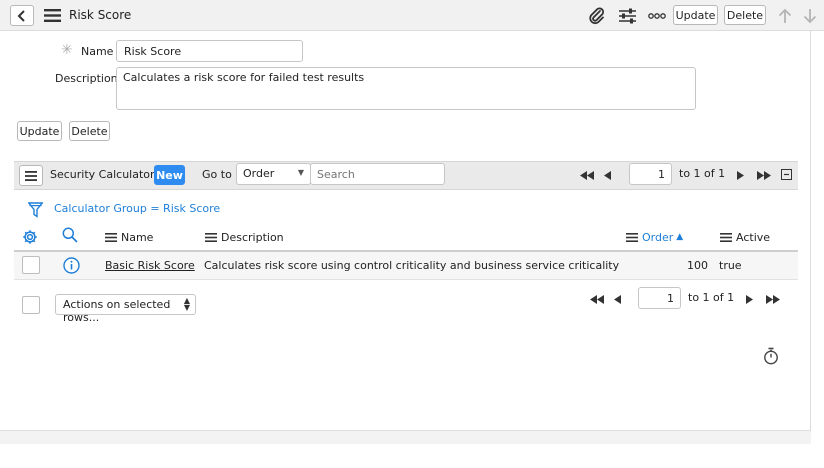 The width and height of the screenshot is (824, 468). Describe the element at coordinates (39, 131) in the screenshot. I see `form-update-button: Update` at that location.